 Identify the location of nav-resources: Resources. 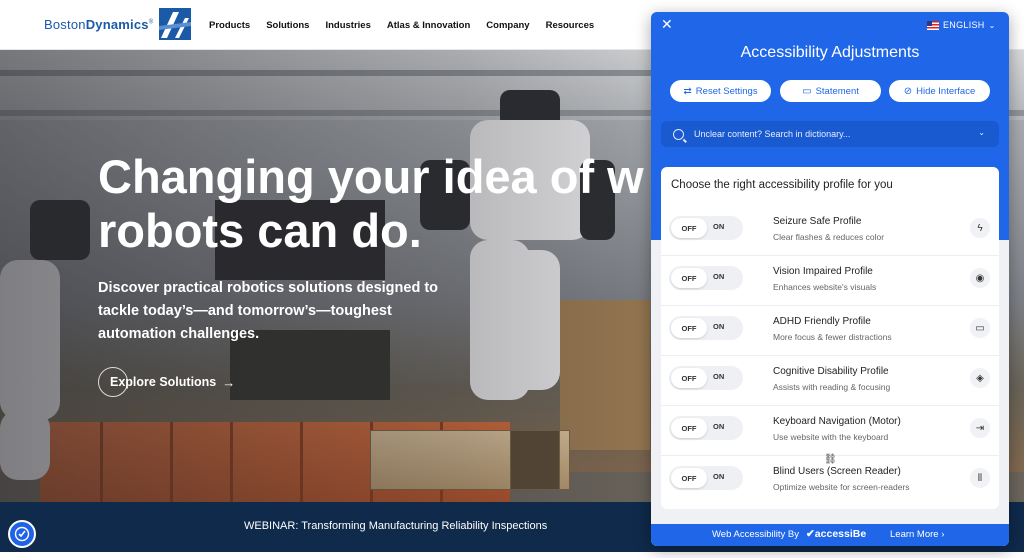
(570, 25).